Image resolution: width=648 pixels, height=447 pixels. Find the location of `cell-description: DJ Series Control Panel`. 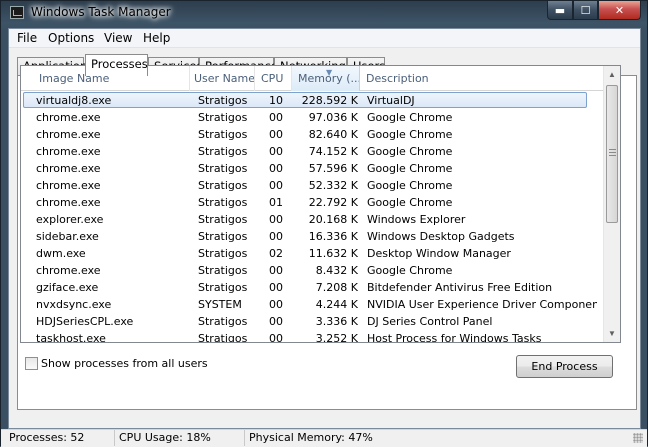

cell-description: DJ Series Control Panel is located at coordinates (430, 321).